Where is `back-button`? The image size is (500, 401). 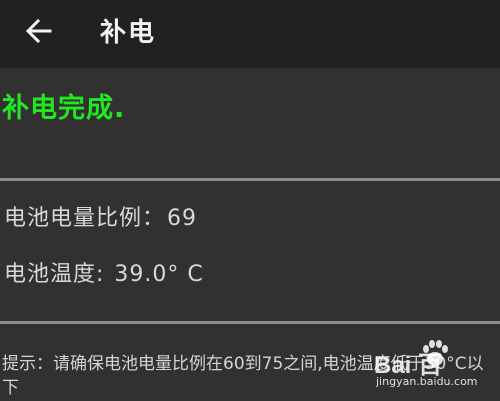
back-button is located at coordinates (39, 31).